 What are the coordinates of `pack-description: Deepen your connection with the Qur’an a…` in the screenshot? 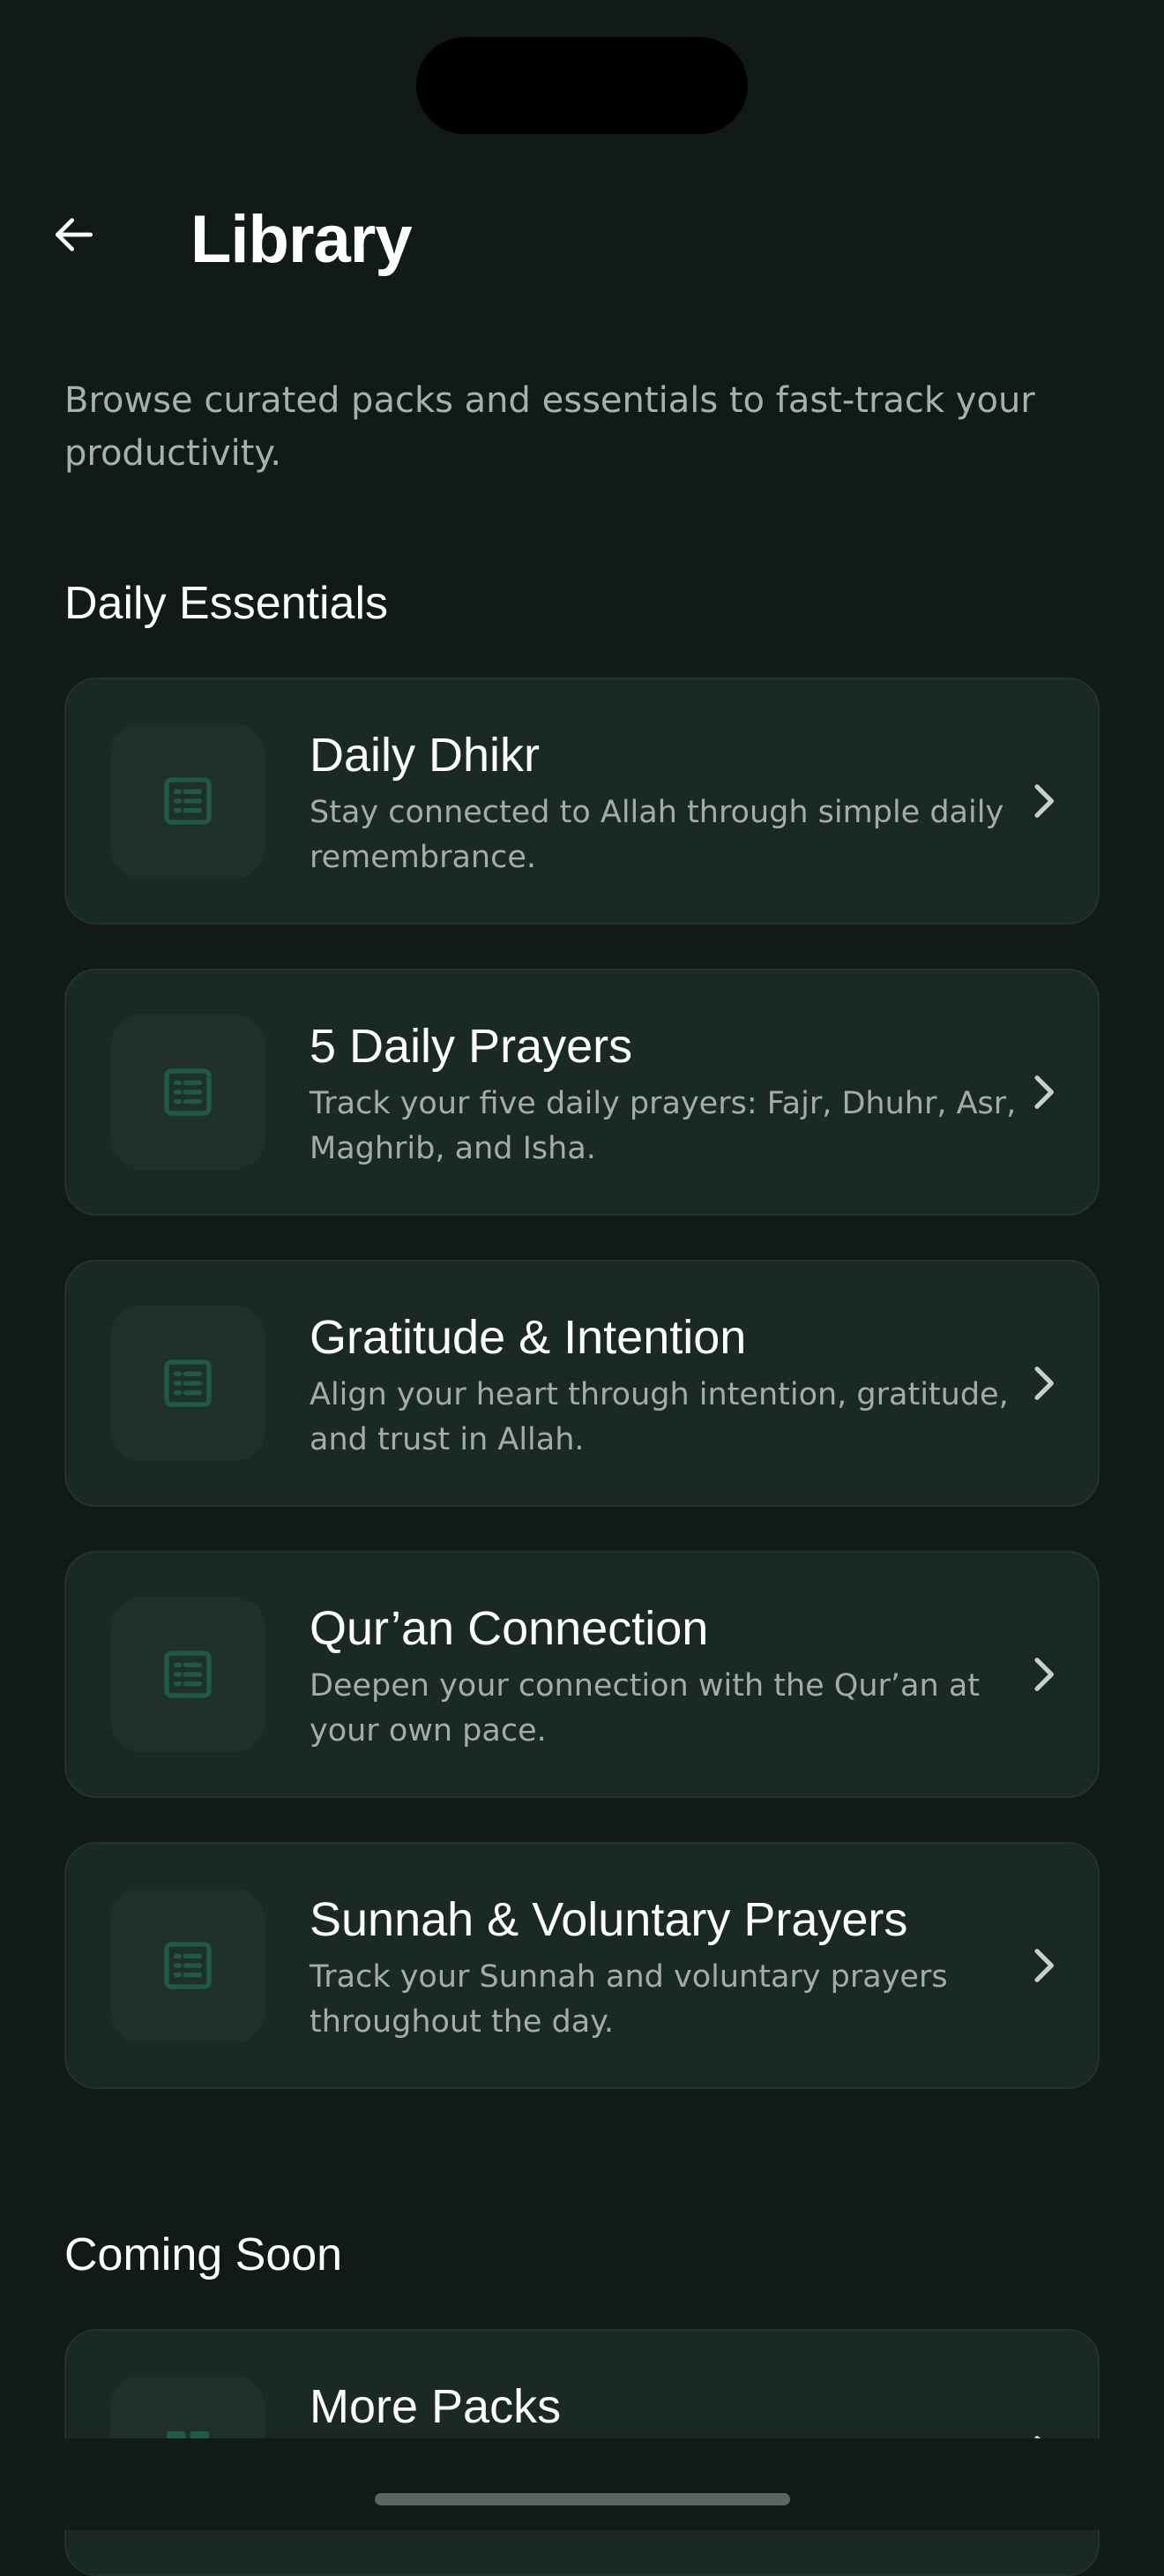 It's located at (645, 1709).